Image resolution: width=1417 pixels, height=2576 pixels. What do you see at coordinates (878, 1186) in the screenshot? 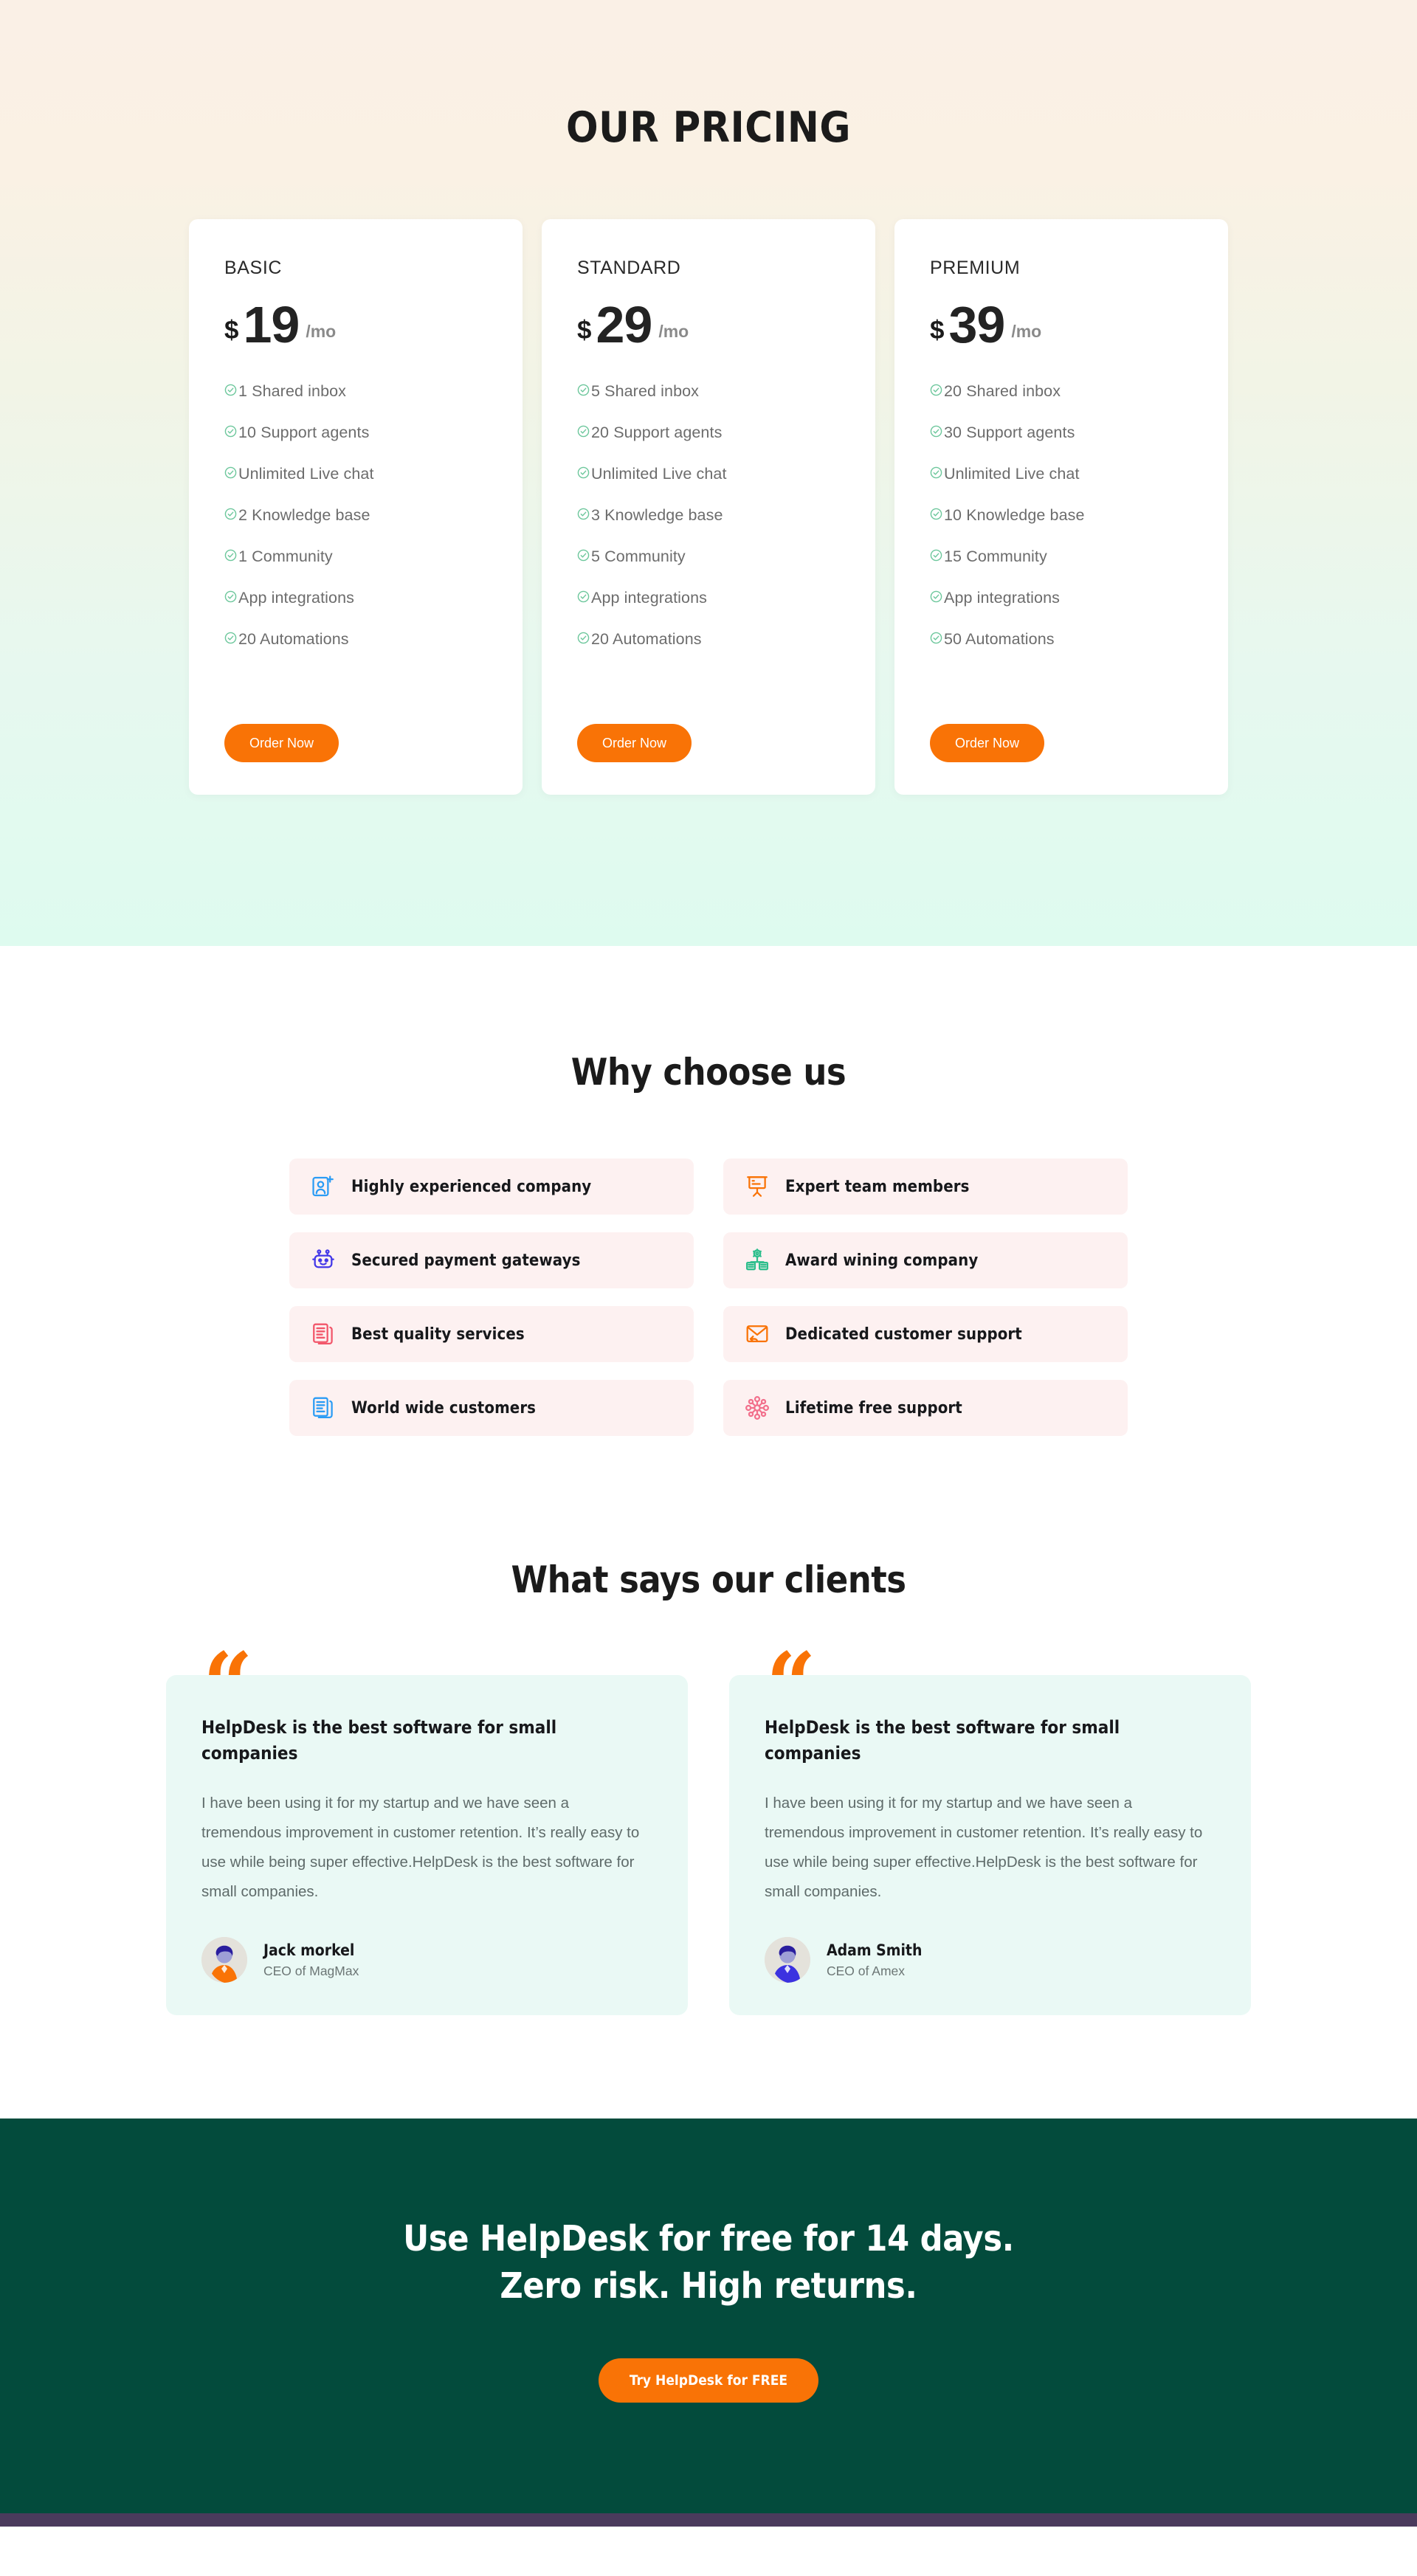
I see `why-feature-label: Expert team members` at bounding box center [878, 1186].